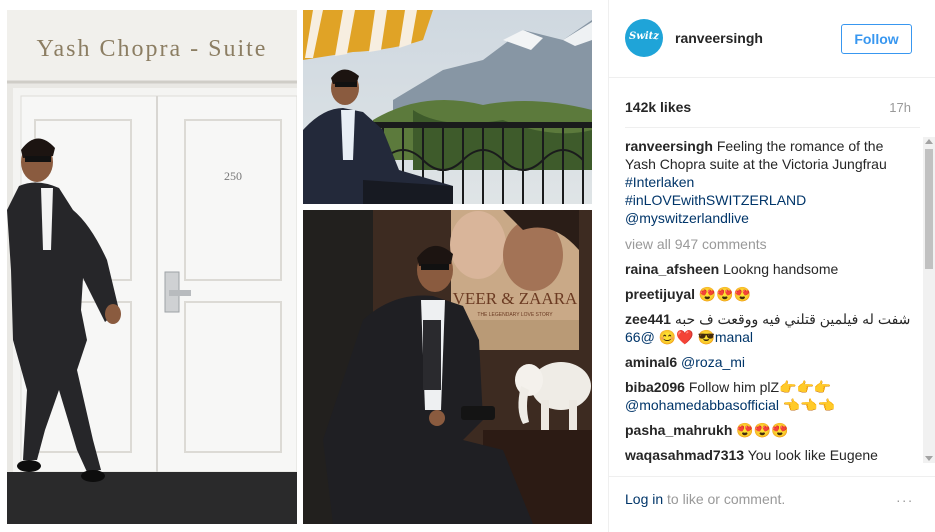  Describe the element at coordinates (929, 209) in the screenshot. I see `scrollbar-thumb` at that location.